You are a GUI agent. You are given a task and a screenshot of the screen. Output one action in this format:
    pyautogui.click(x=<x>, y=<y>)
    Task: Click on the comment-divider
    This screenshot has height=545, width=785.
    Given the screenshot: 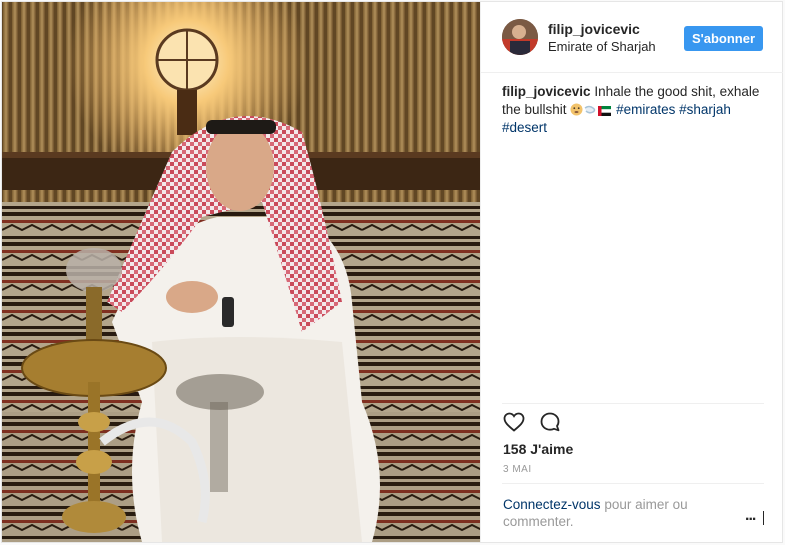 What is the action you would take?
    pyautogui.click(x=633, y=483)
    